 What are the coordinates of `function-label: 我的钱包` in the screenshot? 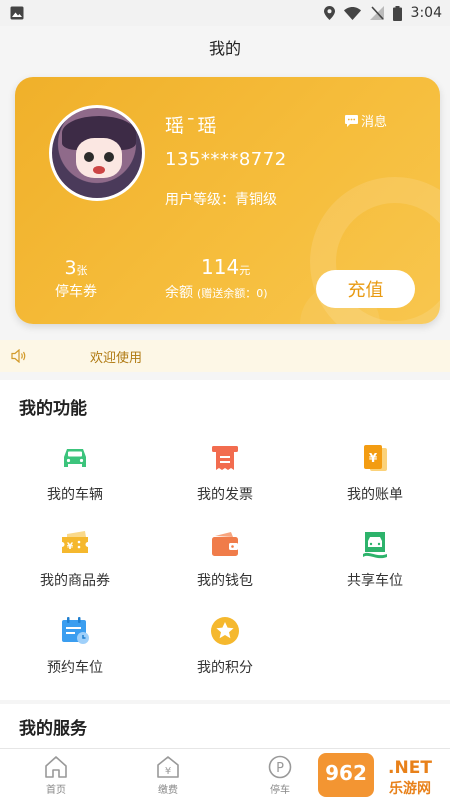 It's located at (225, 581).